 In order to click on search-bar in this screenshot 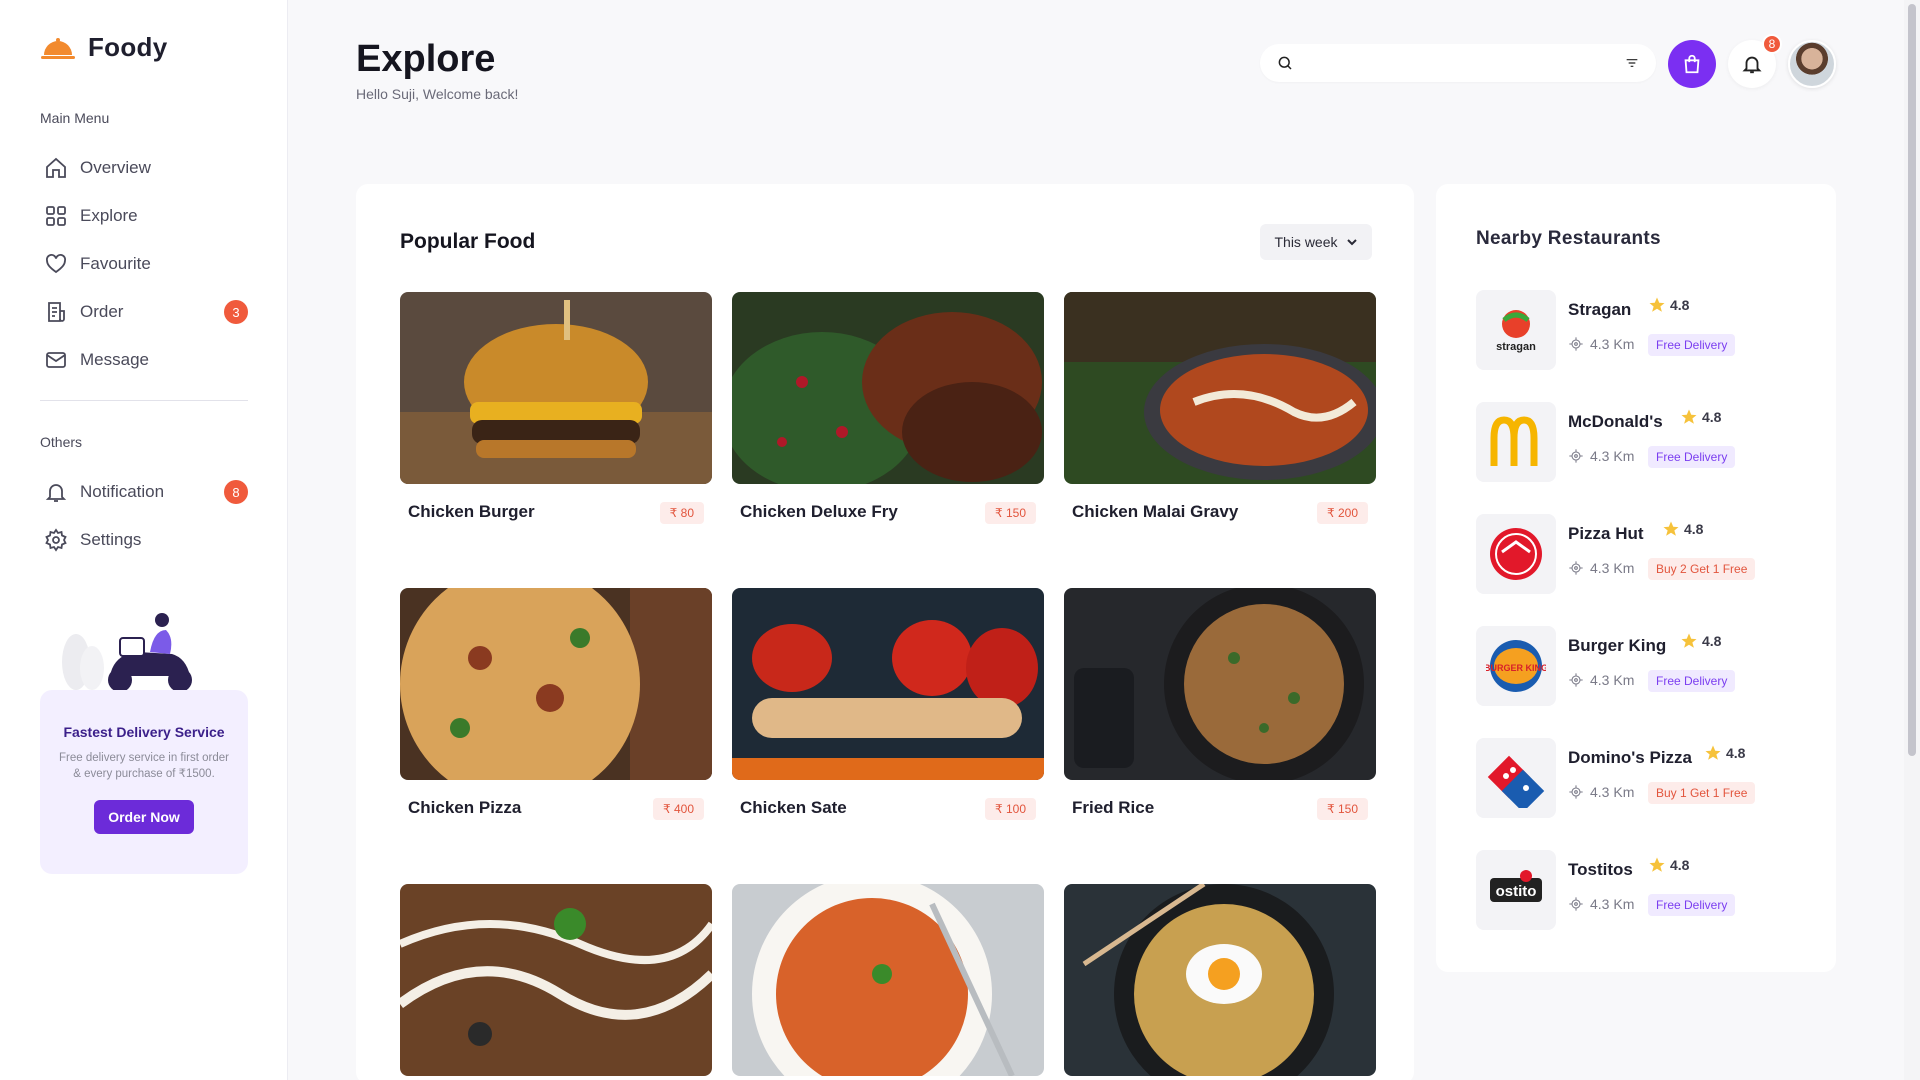, I will do `click(1458, 63)`.